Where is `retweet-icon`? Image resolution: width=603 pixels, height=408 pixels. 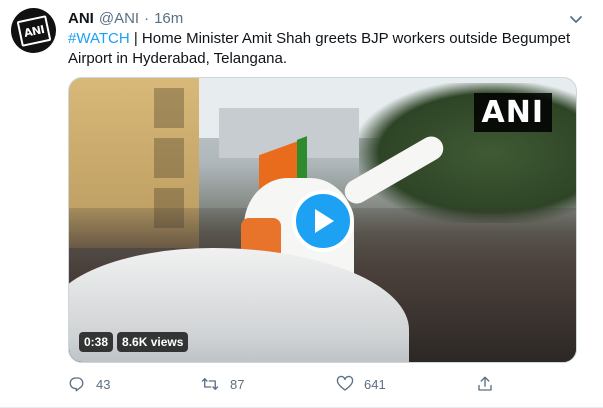 retweet-icon is located at coordinates (210, 384).